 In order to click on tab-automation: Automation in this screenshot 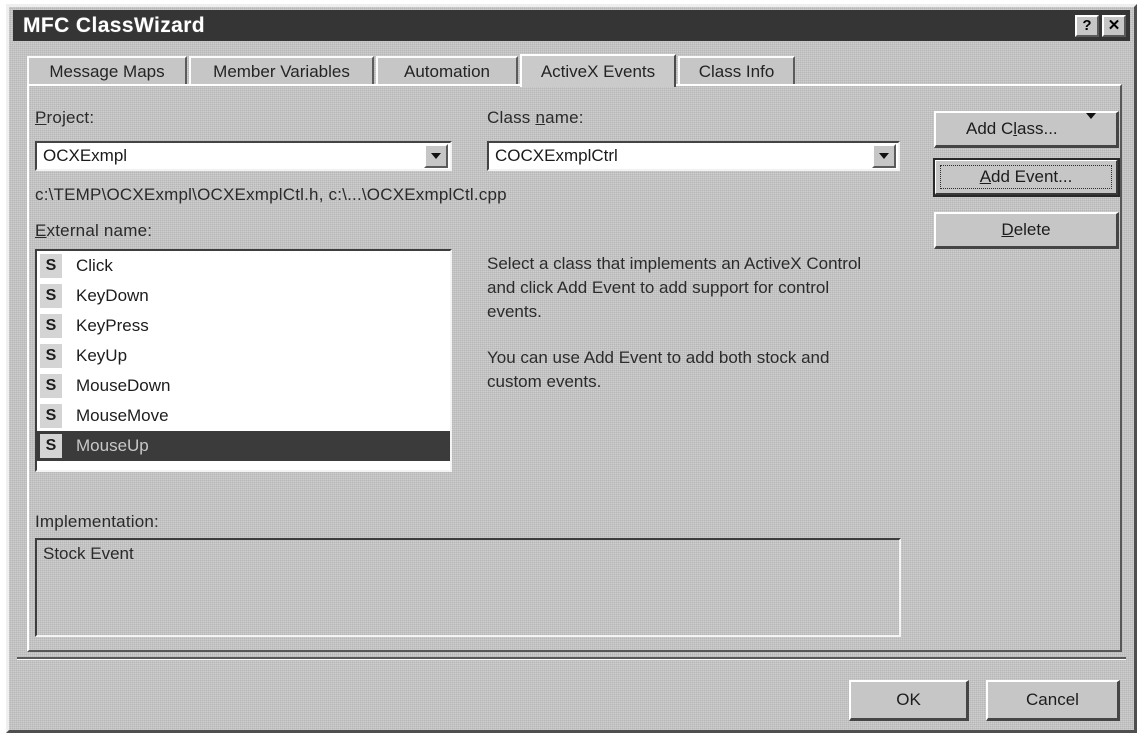, I will do `click(447, 70)`.